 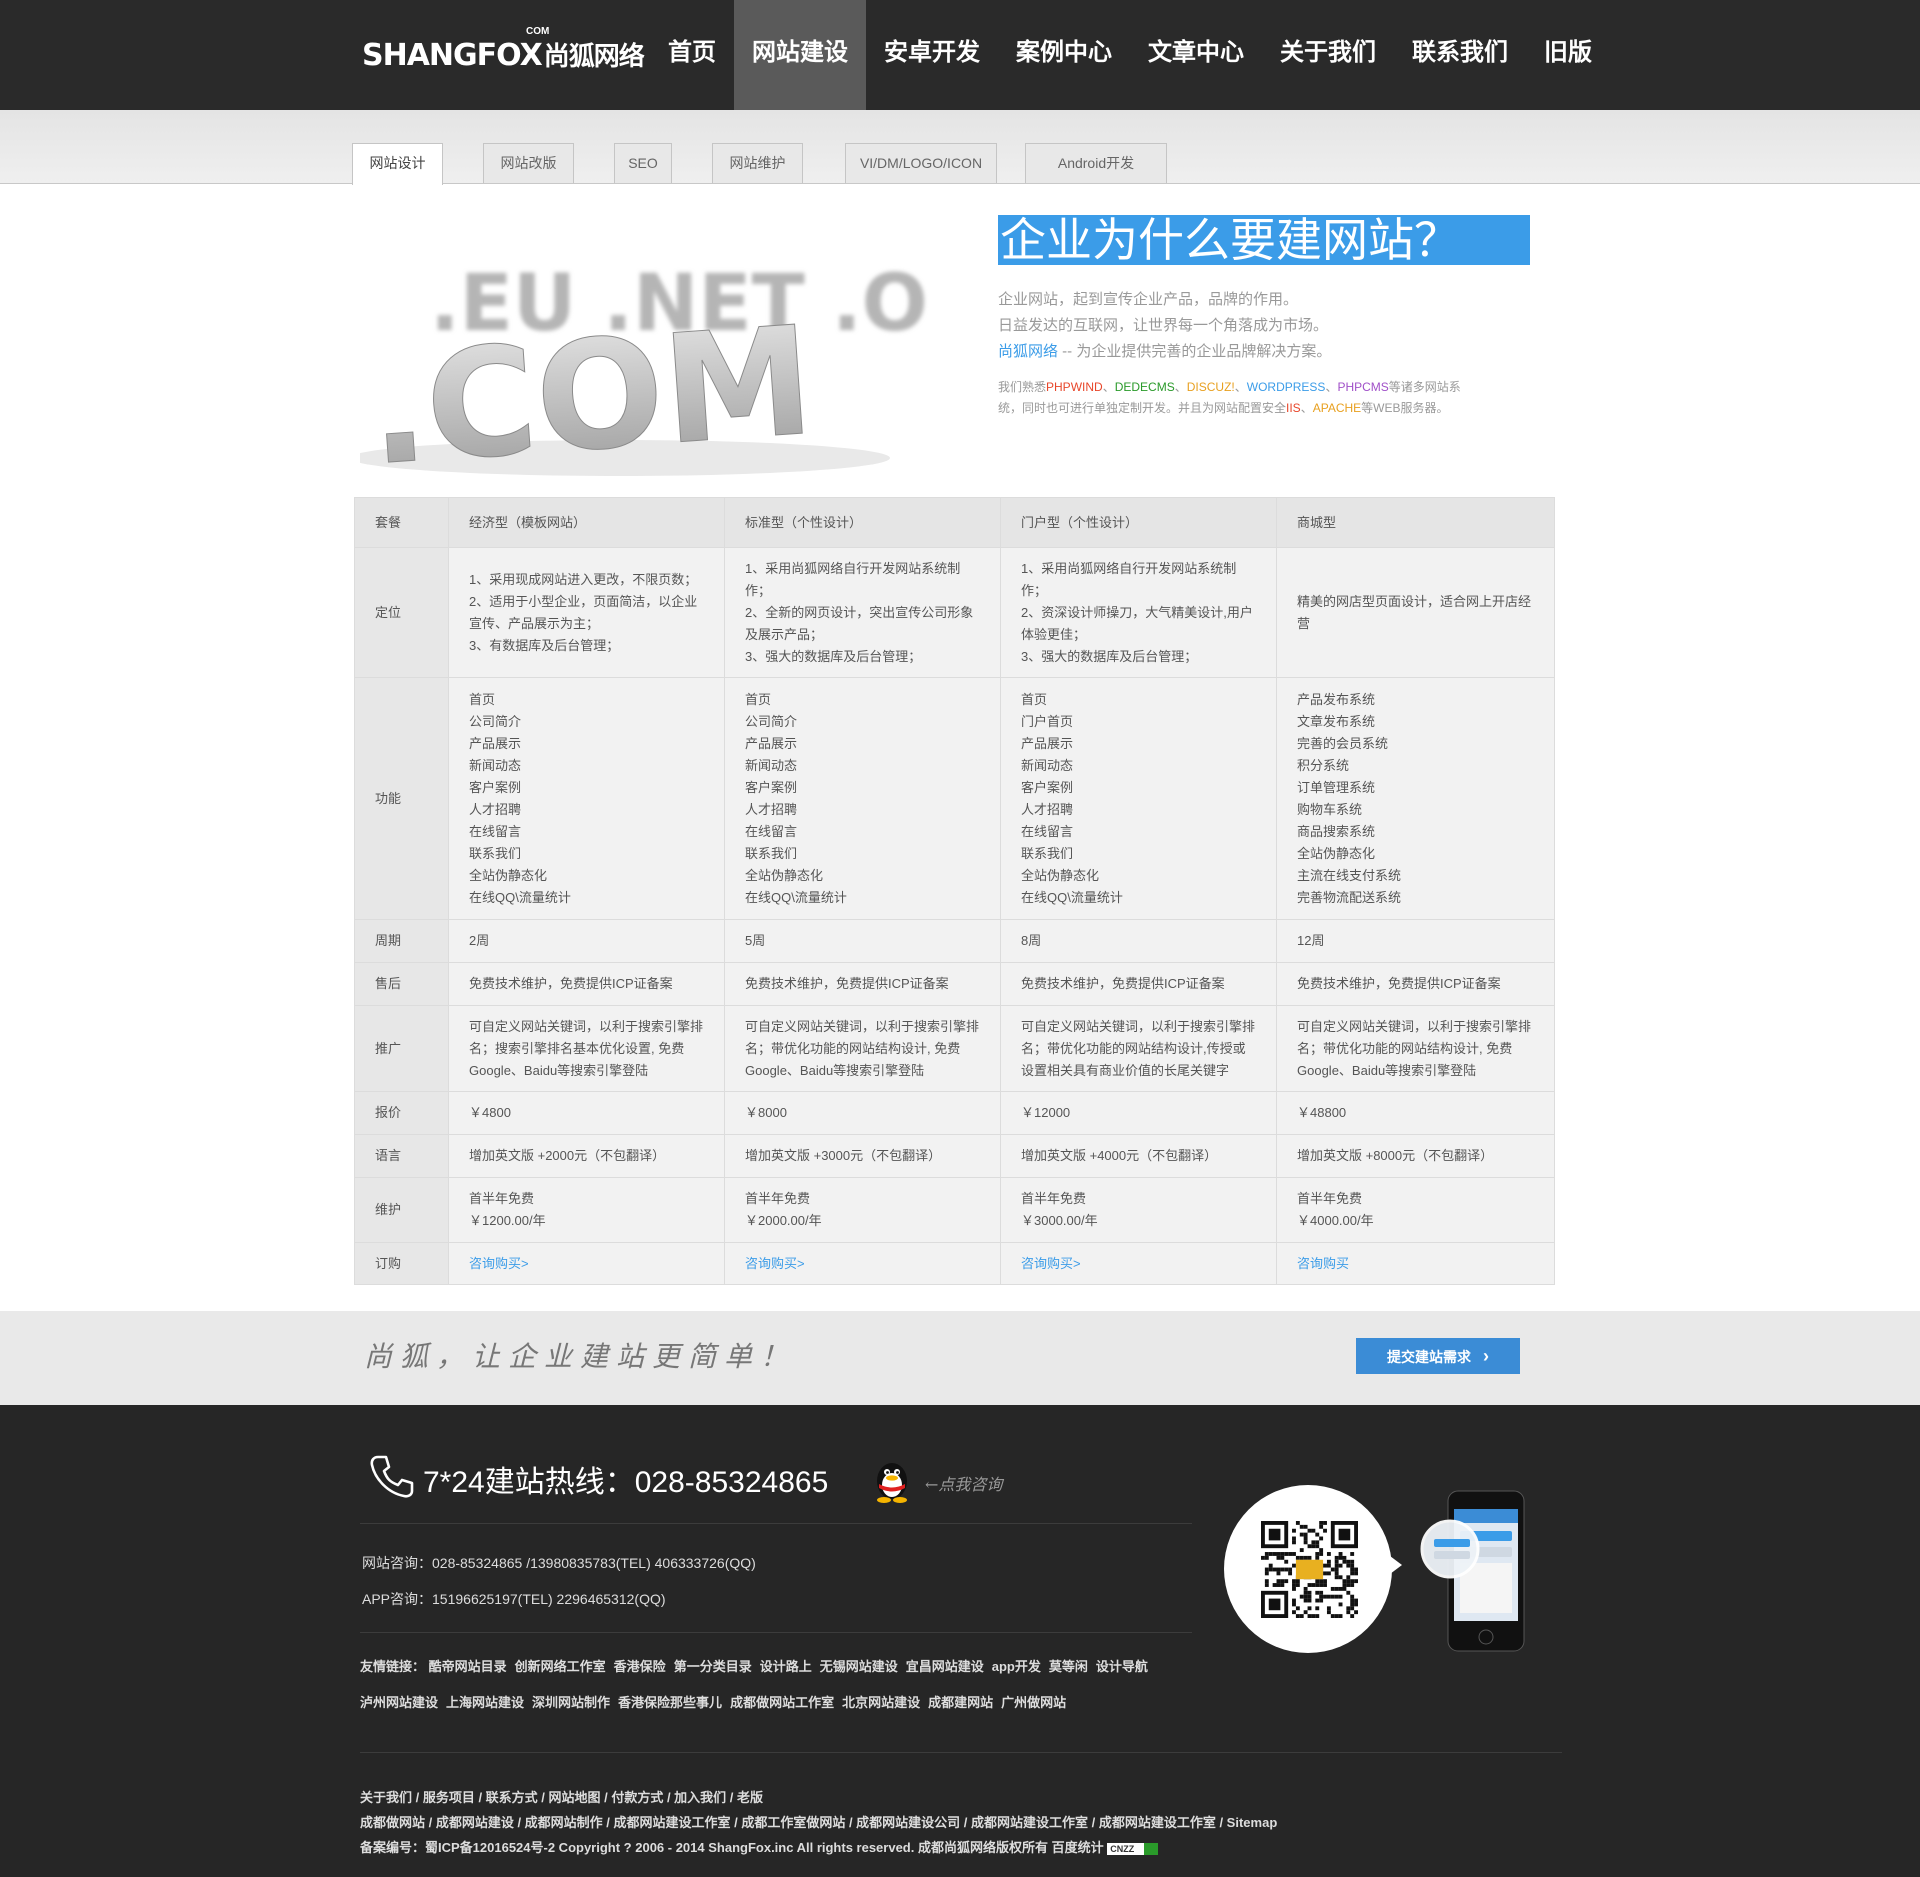 What do you see at coordinates (401, 984) in the screenshot?
I see `row-label-aftersale: 售后` at bounding box center [401, 984].